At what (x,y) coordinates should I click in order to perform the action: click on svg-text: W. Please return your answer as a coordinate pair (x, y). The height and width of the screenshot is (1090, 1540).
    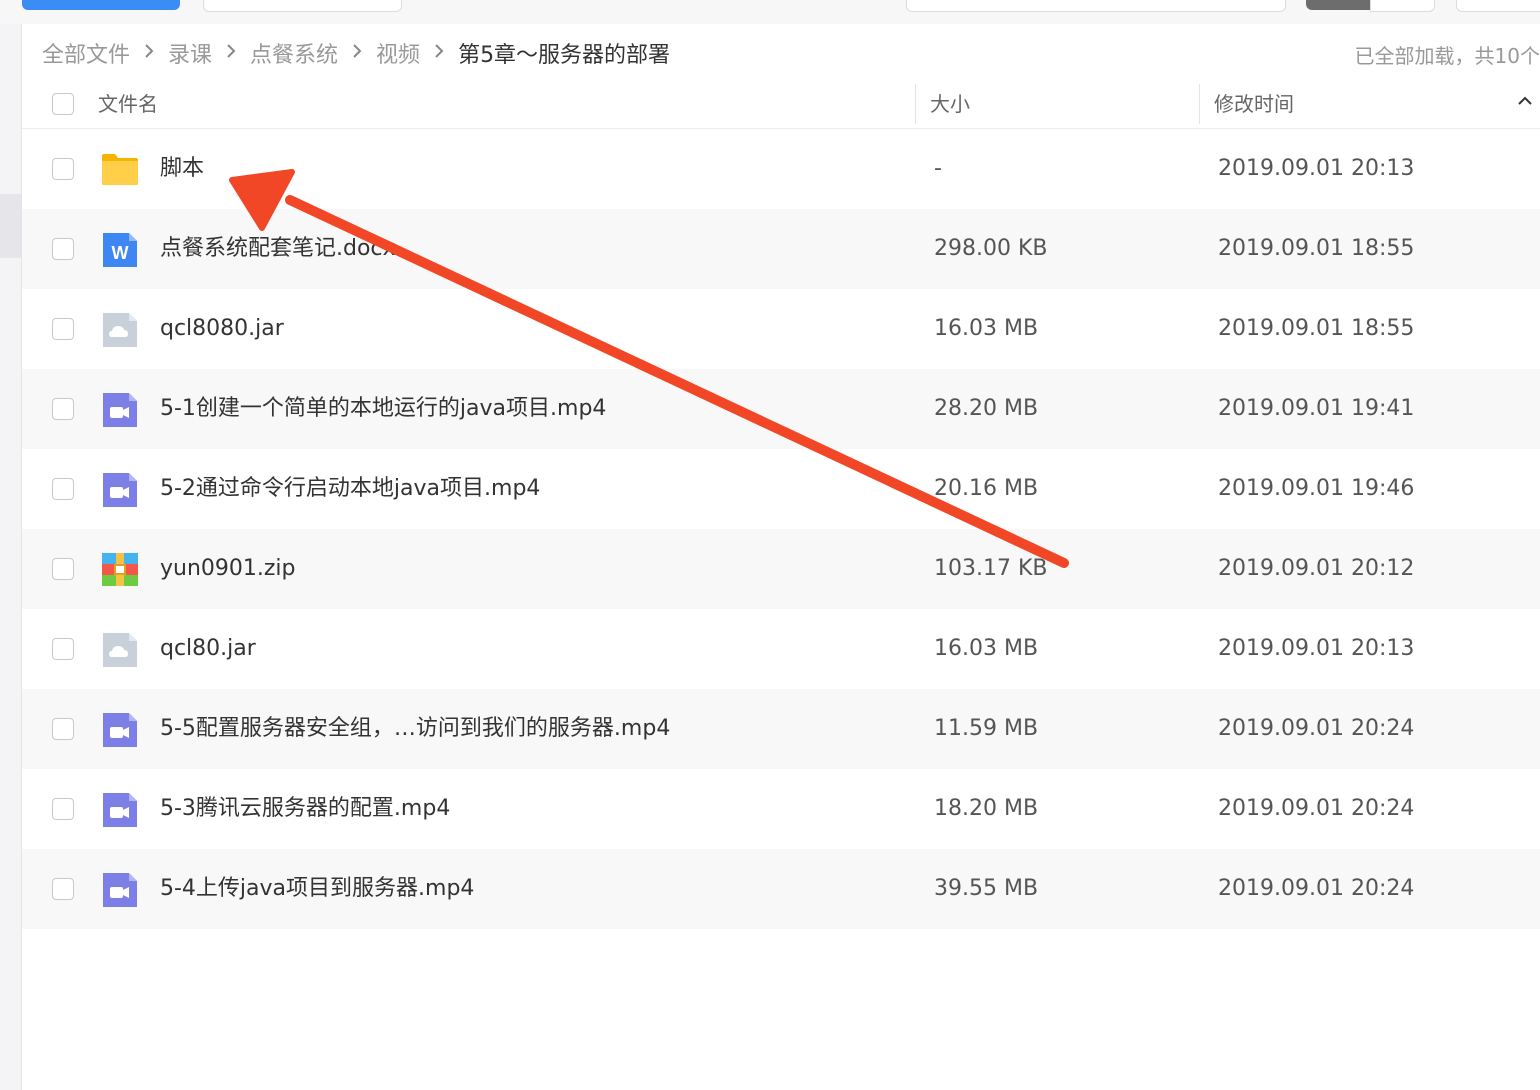
    Looking at the image, I should click on (120, 253).